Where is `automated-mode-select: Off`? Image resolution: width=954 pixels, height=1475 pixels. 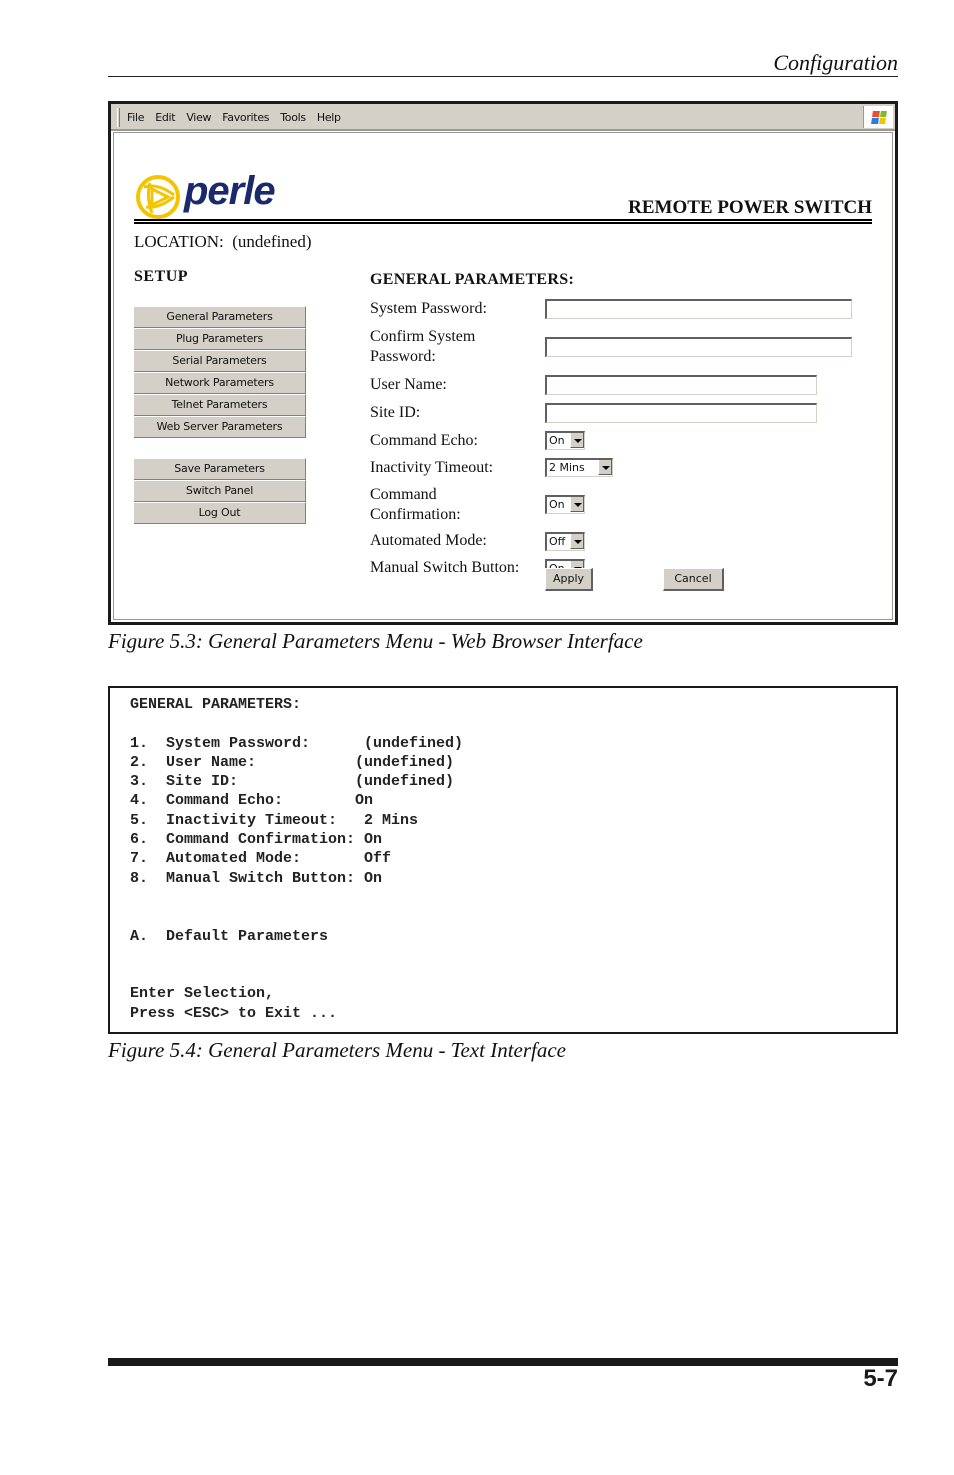 automated-mode-select: Off is located at coordinates (565, 541).